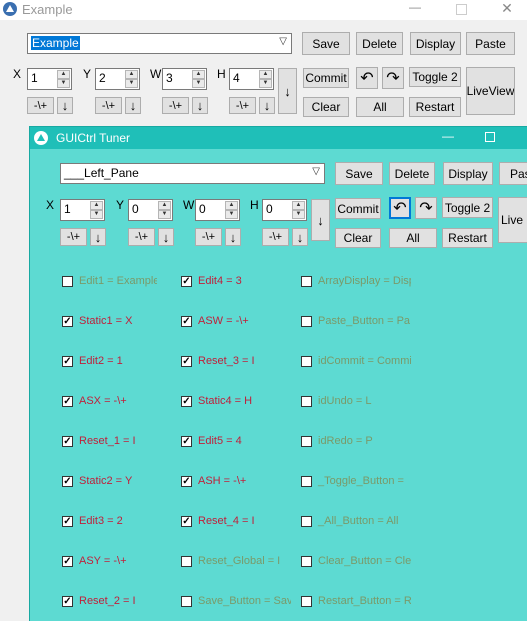 The image size is (527, 621). What do you see at coordinates (467, 238) in the screenshot?
I see `tuner-restart-button: Restart` at bounding box center [467, 238].